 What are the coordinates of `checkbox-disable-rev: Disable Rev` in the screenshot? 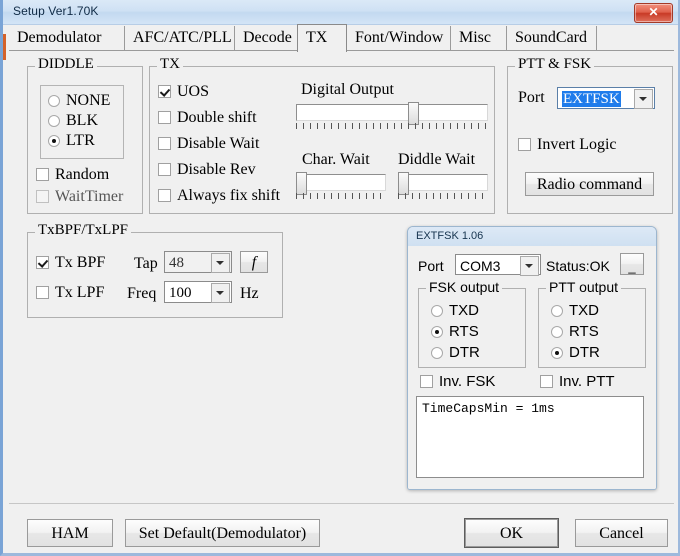 It's located at (207, 170).